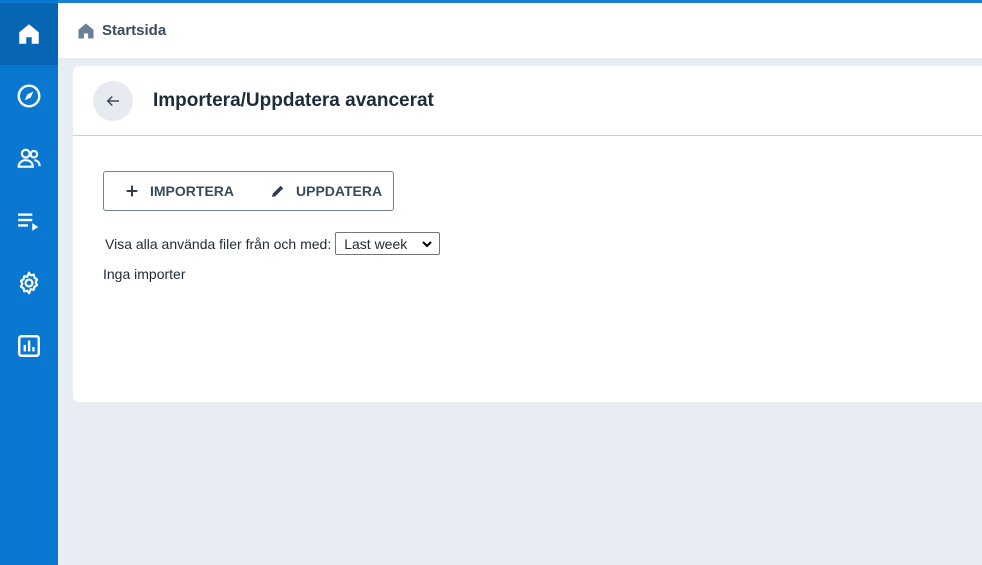  I want to click on card-header: Importera/Uppdatera avancerat, so click(527, 101).